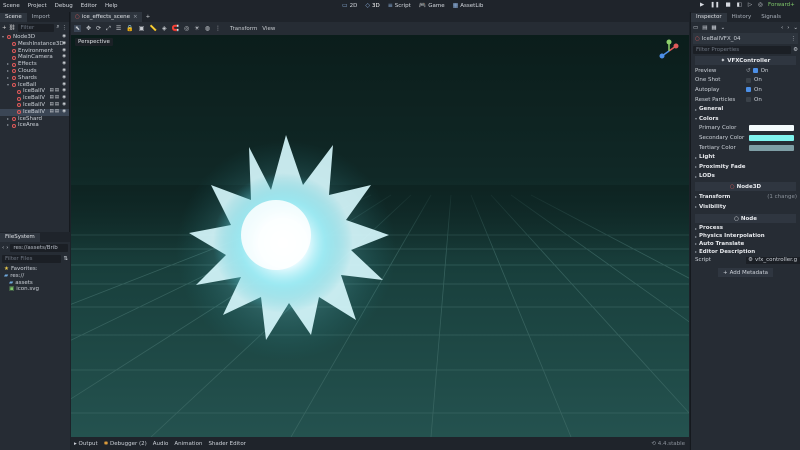 The height and width of the screenshot is (450, 800). What do you see at coordinates (207, 28) in the screenshot?
I see `environment-icon: ◍` at bounding box center [207, 28].